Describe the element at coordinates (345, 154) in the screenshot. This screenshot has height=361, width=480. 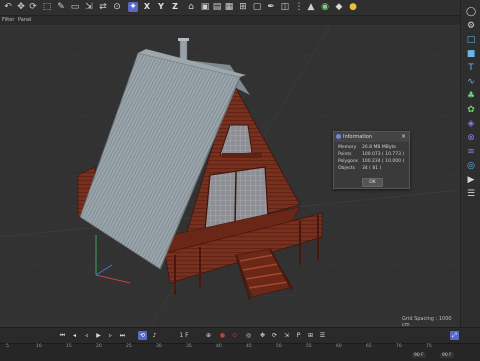
I see `points-label: Points` at that location.